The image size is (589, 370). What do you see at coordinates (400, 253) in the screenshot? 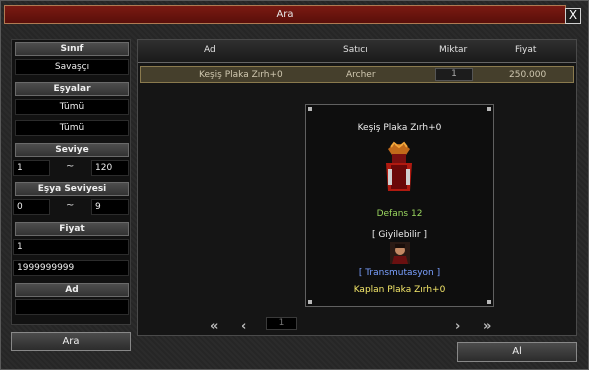
I see `warrior-portrait-icon` at bounding box center [400, 253].